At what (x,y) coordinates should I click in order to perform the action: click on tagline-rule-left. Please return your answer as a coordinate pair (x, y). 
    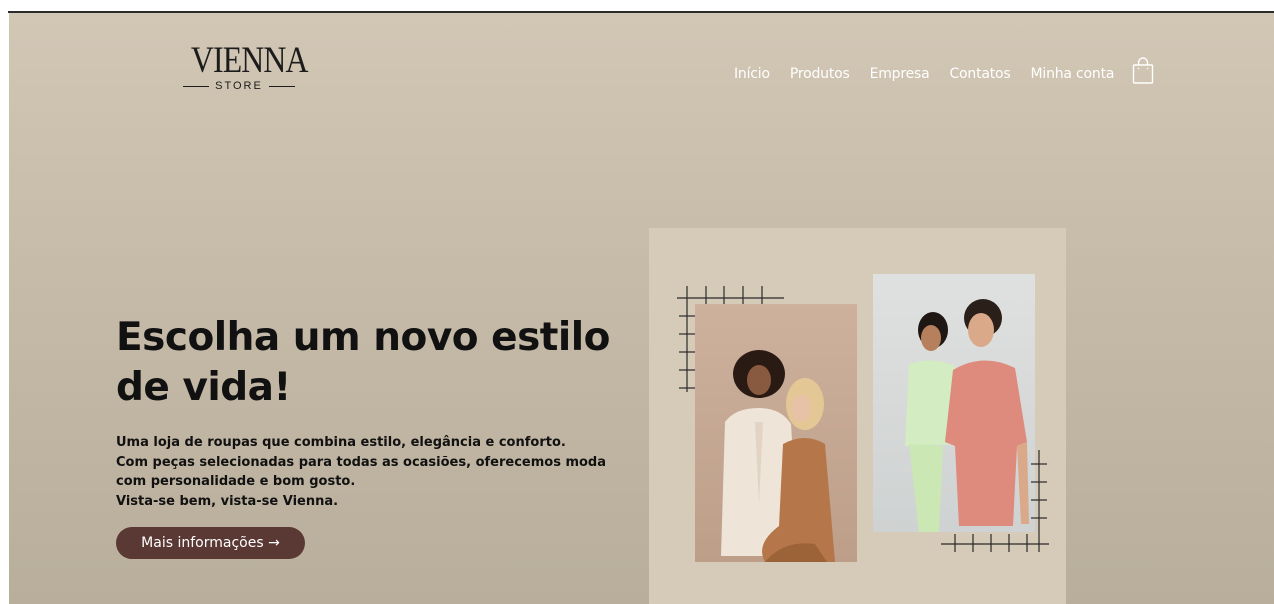
    Looking at the image, I should click on (196, 86).